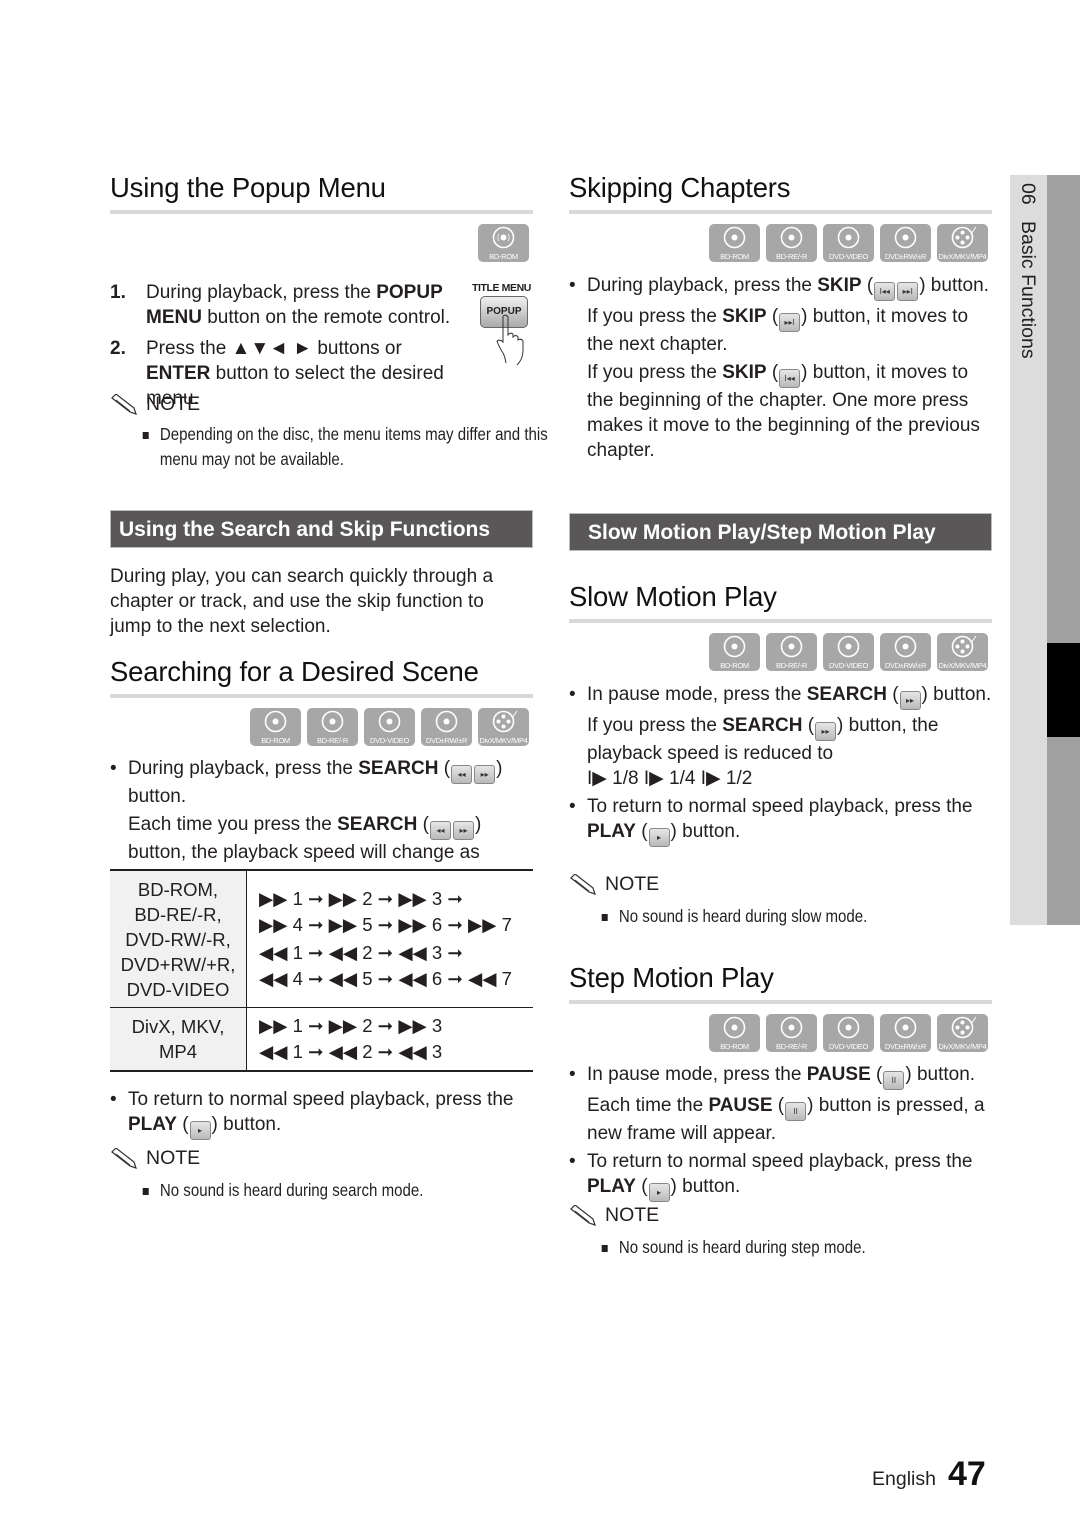 This screenshot has height=1532, width=1080. Describe the element at coordinates (510, 340) in the screenshot. I see `pointing-hand-icon` at that location.